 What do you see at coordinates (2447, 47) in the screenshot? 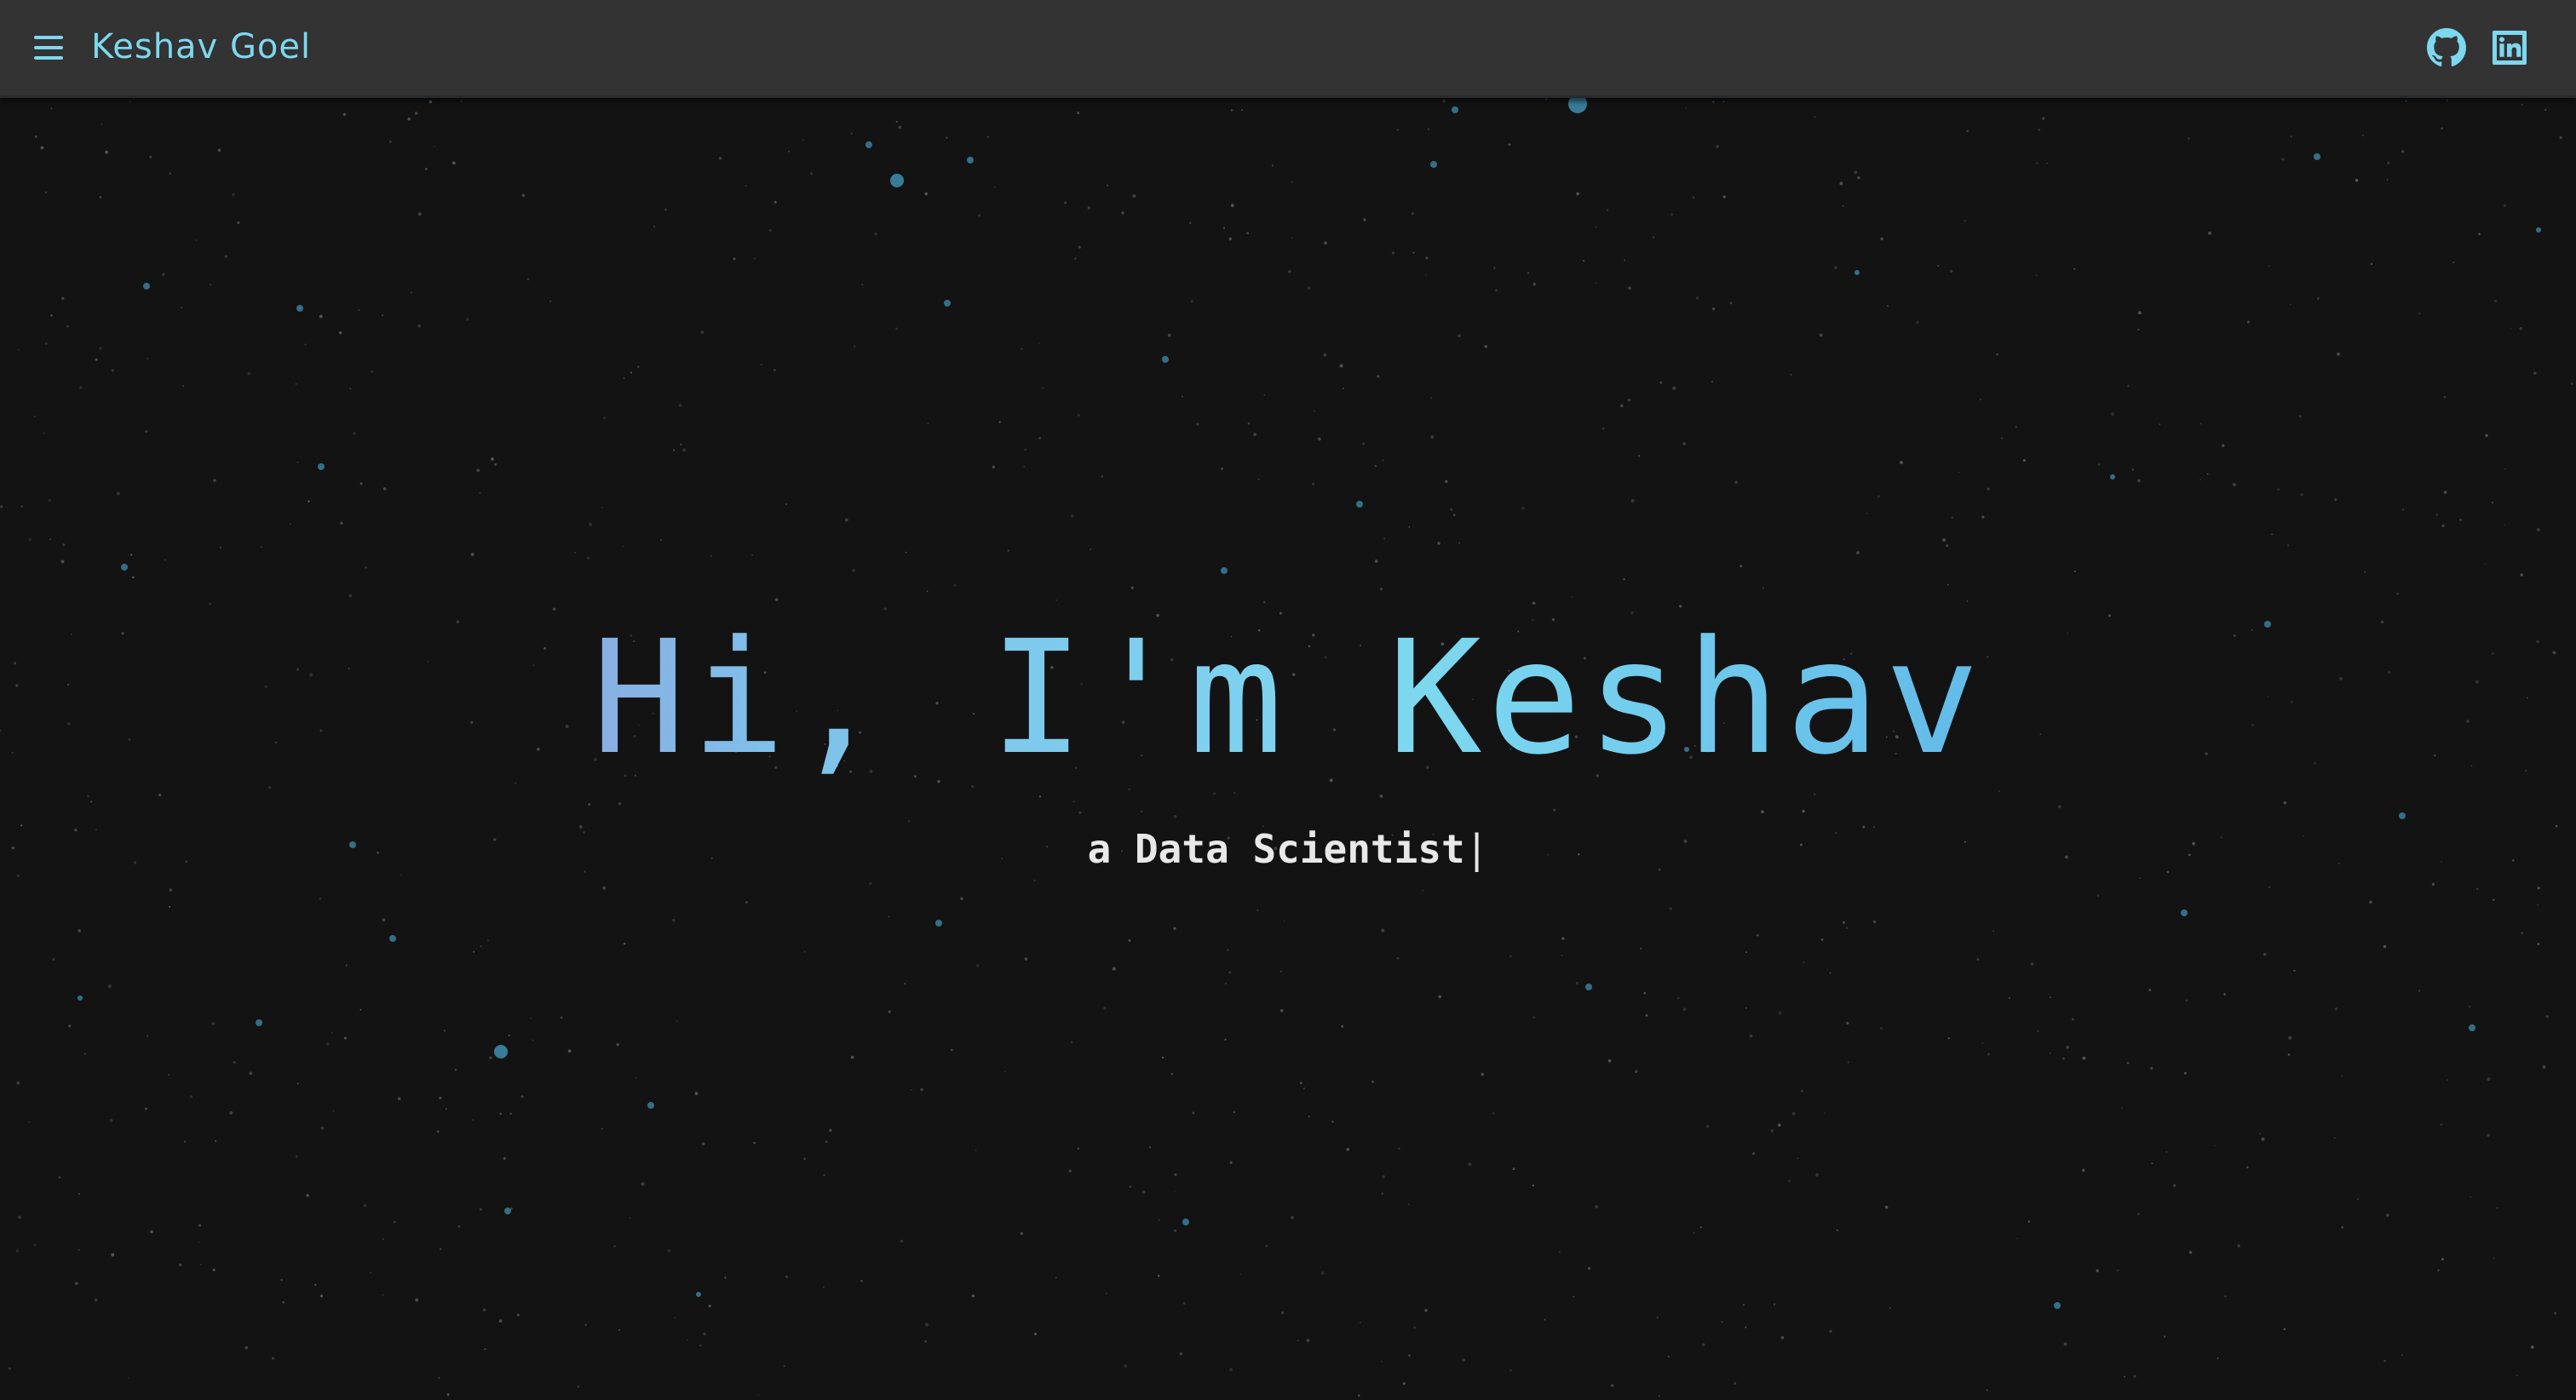
I see `github-icon` at bounding box center [2447, 47].